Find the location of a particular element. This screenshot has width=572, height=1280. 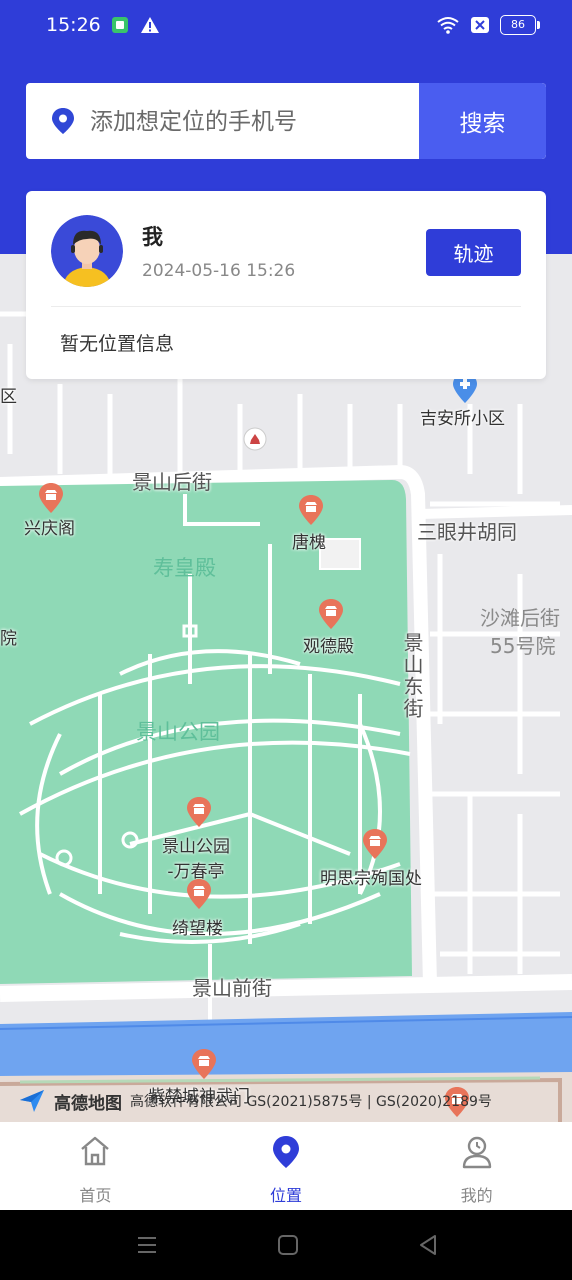

menu-icon is located at coordinates (147, 1245).